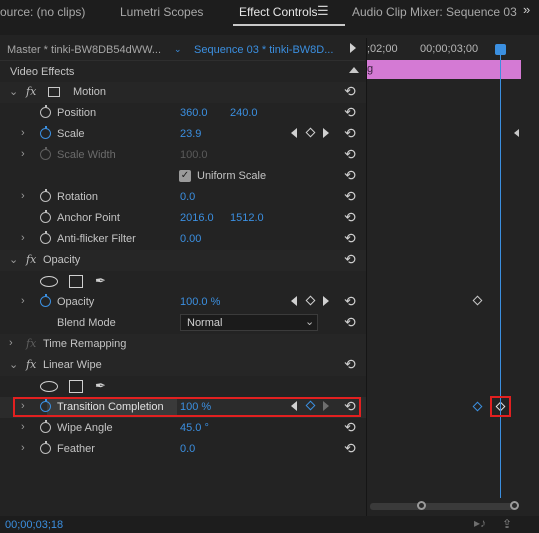  What do you see at coordinates (514, 505) in the screenshot?
I see `scroll-handle-right` at bounding box center [514, 505].